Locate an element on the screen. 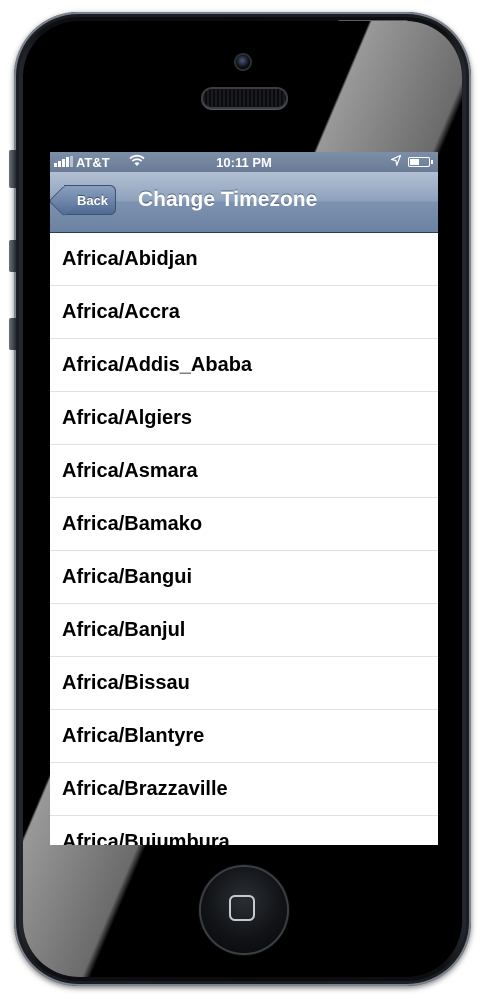  list-item: Africa/Bangui is located at coordinates (244, 577).